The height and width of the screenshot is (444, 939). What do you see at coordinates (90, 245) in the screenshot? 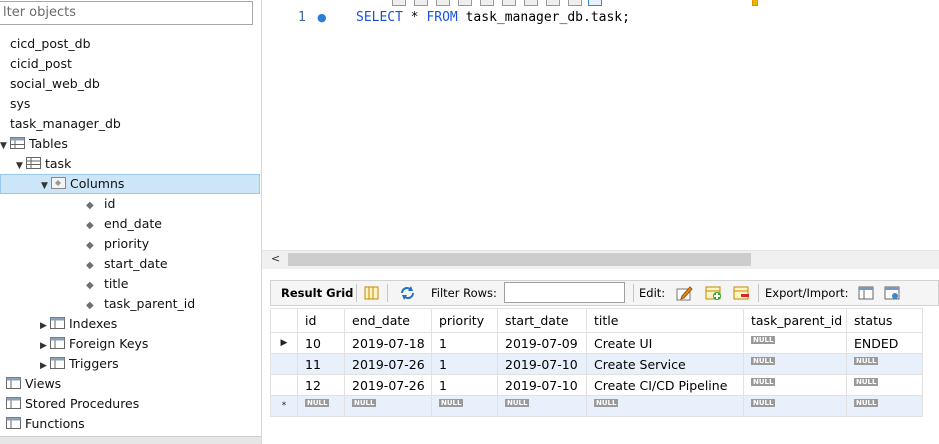
I see `column-diamond-icon: ◆` at bounding box center [90, 245].